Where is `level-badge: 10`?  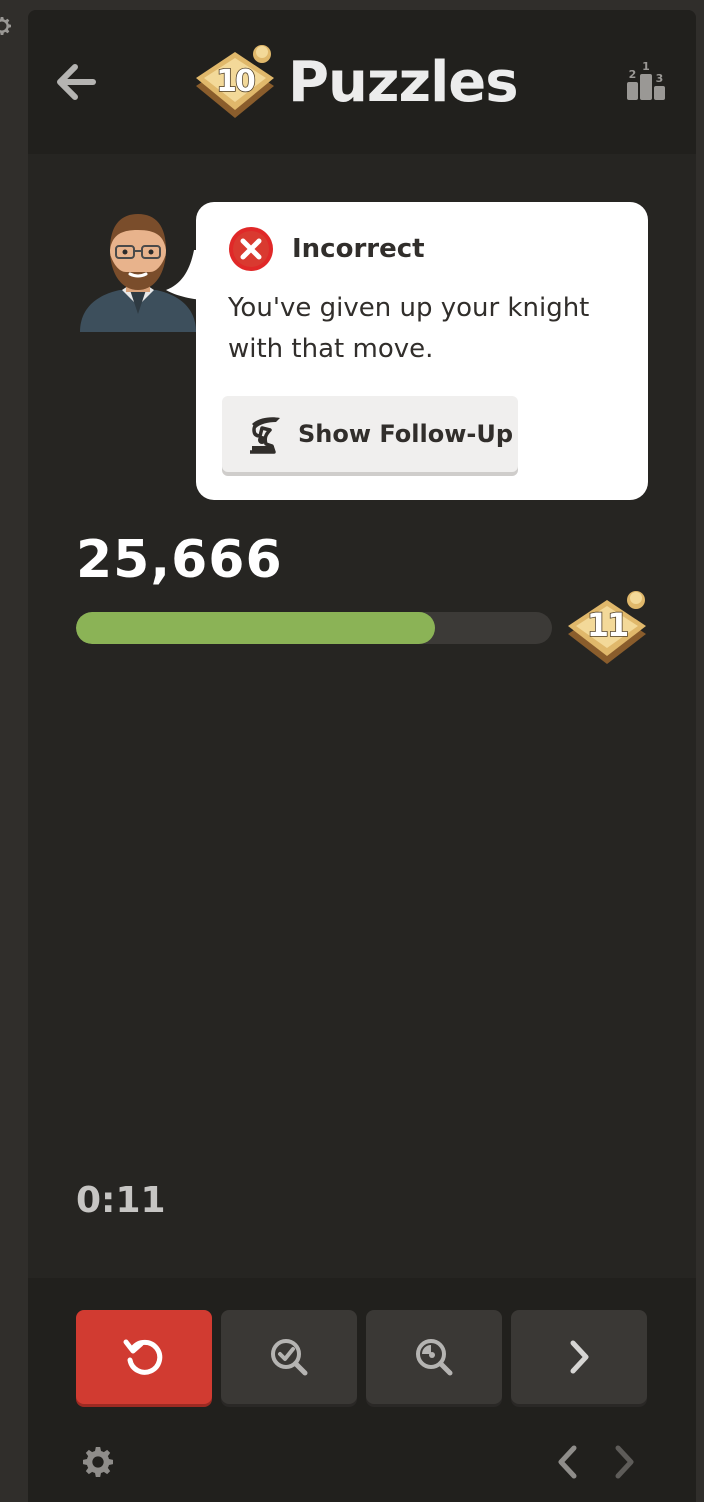 level-badge: 10 is located at coordinates (235, 82).